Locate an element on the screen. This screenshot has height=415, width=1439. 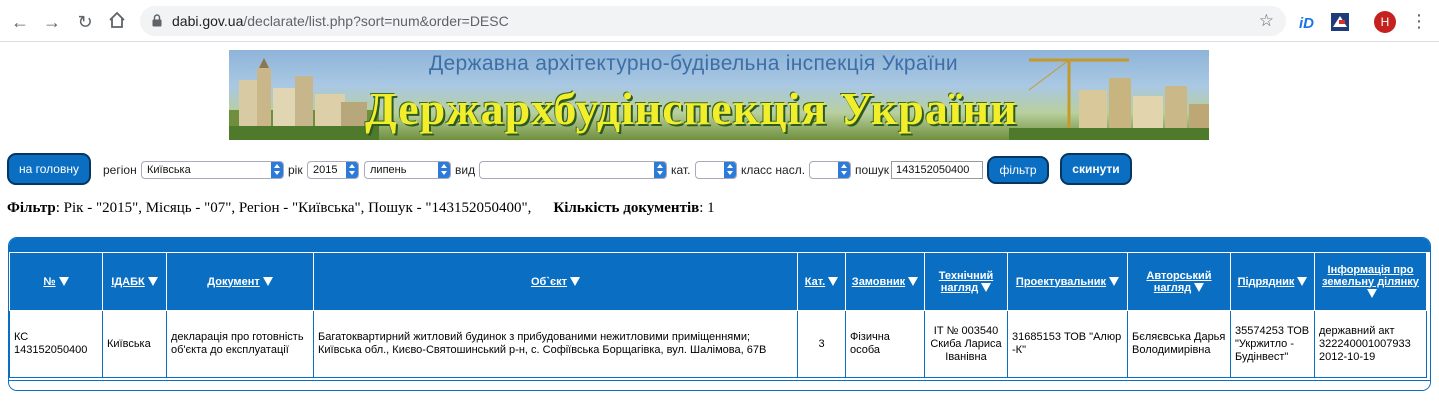
cell-contractor: 35574253 ТОВ "Укржитло - Будінвест" is located at coordinates (1272, 344).